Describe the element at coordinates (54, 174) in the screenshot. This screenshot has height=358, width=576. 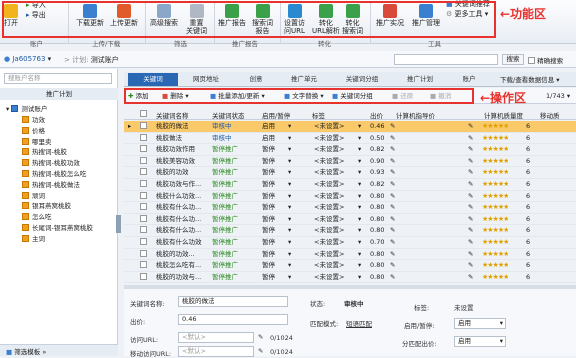
I see `sidebar-item: 热搜词-桃胶怎么吃` at that location.